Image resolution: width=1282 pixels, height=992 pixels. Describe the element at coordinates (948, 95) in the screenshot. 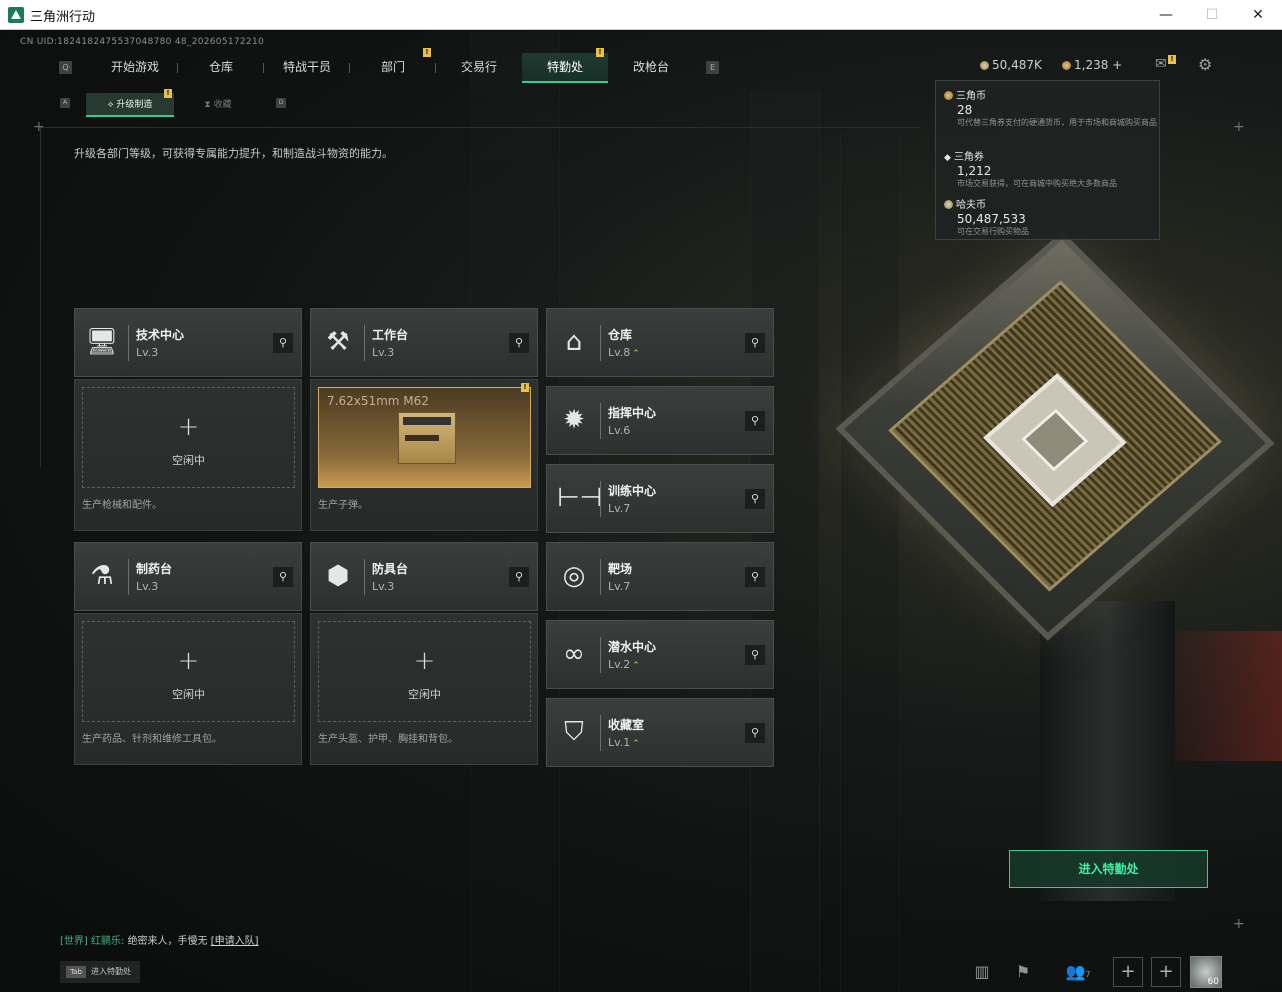

I see `tri-coin-icon` at that location.